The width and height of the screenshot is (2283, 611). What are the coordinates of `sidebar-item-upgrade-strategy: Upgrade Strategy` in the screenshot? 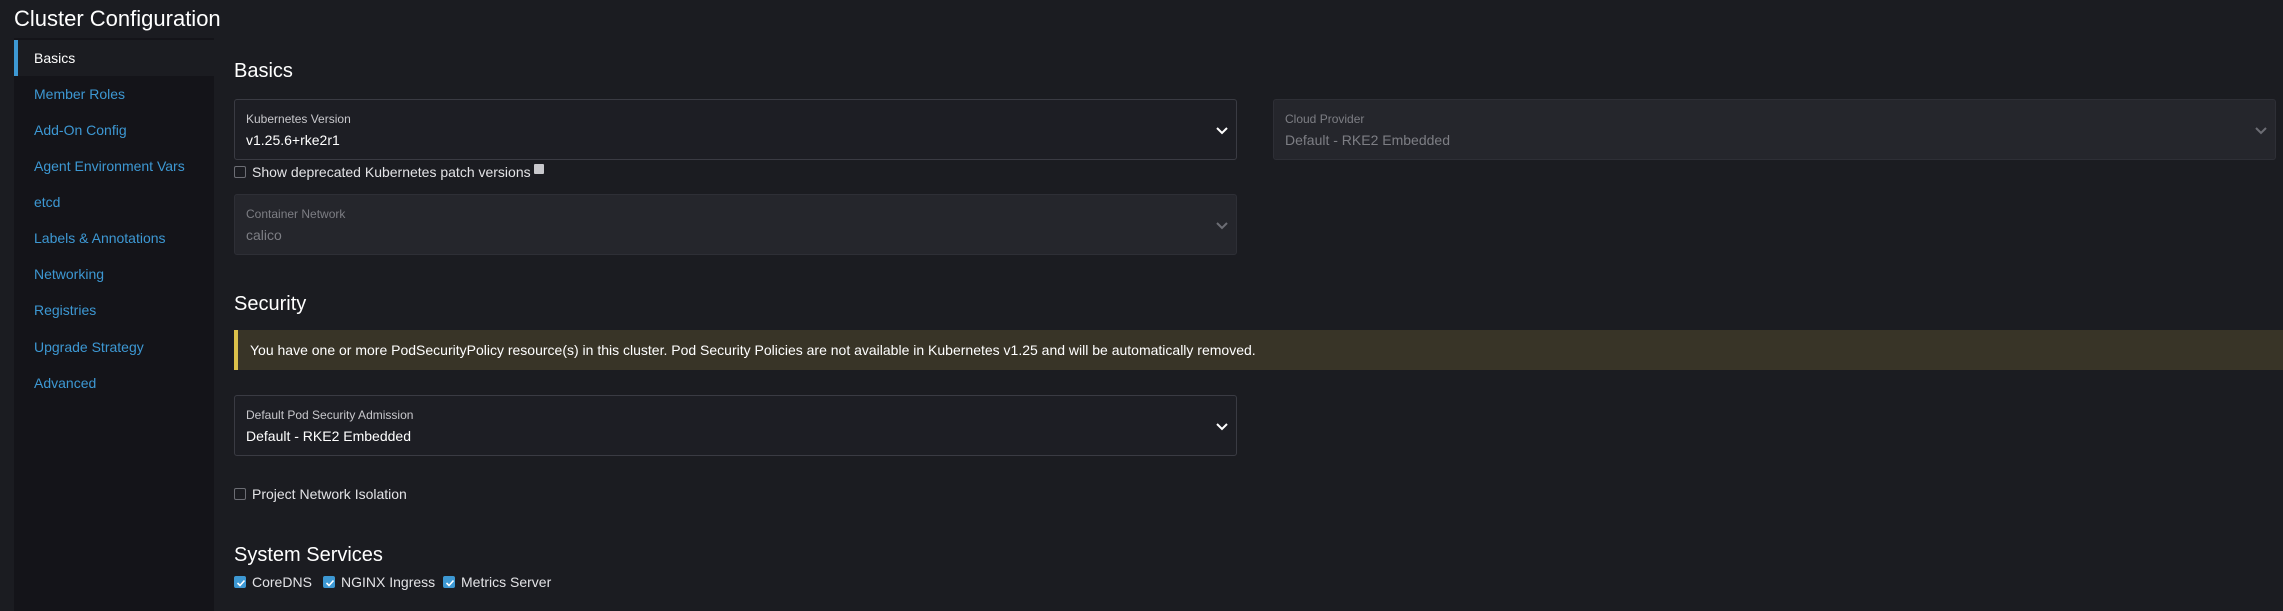 It's located at (89, 347).